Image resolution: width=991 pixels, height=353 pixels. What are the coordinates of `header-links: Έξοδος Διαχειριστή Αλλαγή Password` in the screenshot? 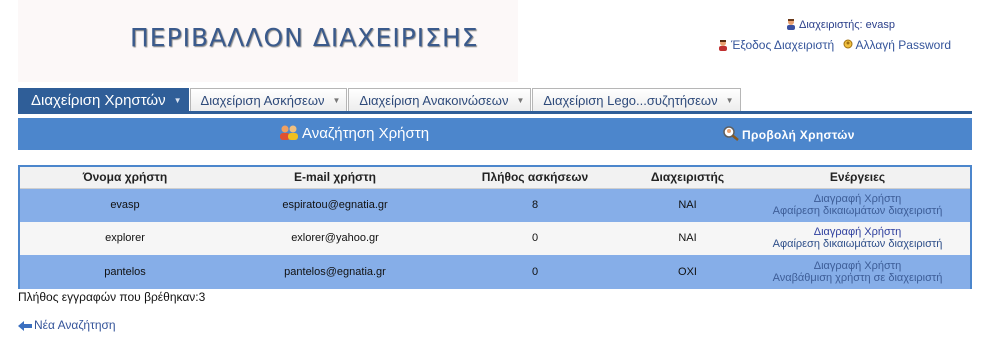 It's located at (833, 46).